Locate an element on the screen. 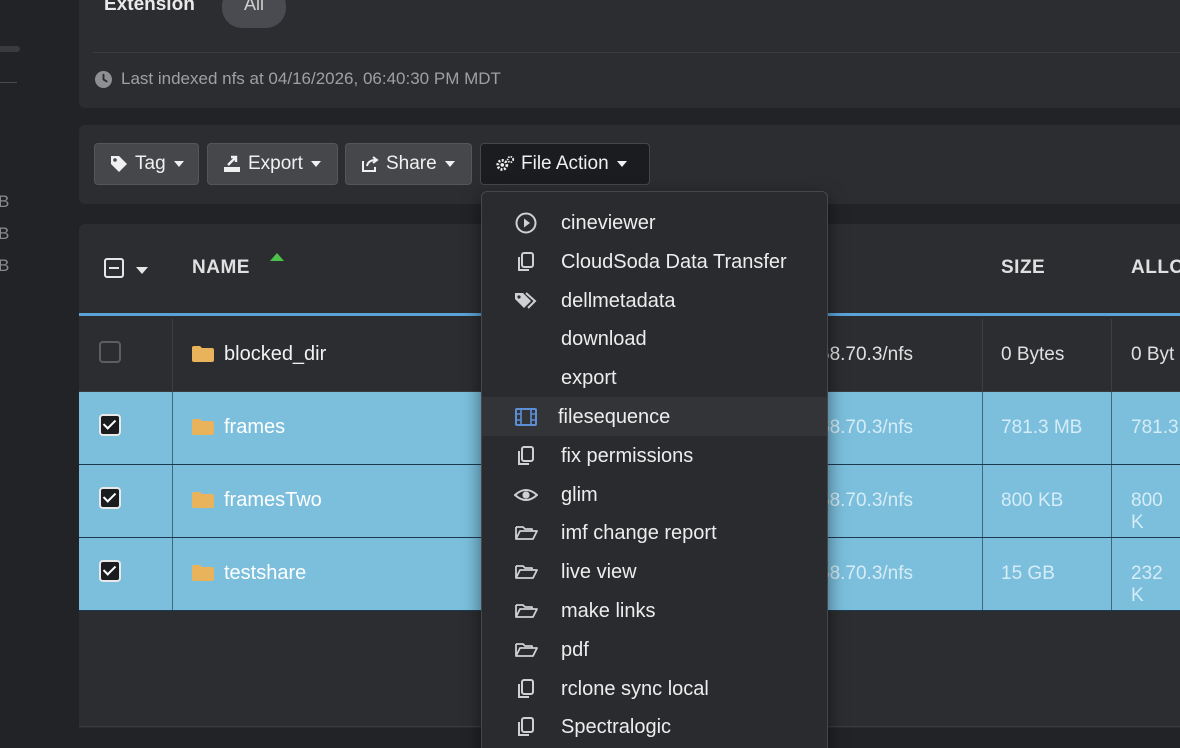 This screenshot has width=1180, height=748. menu-item-filesequence: filesequence is located at coordinates (654, 416).